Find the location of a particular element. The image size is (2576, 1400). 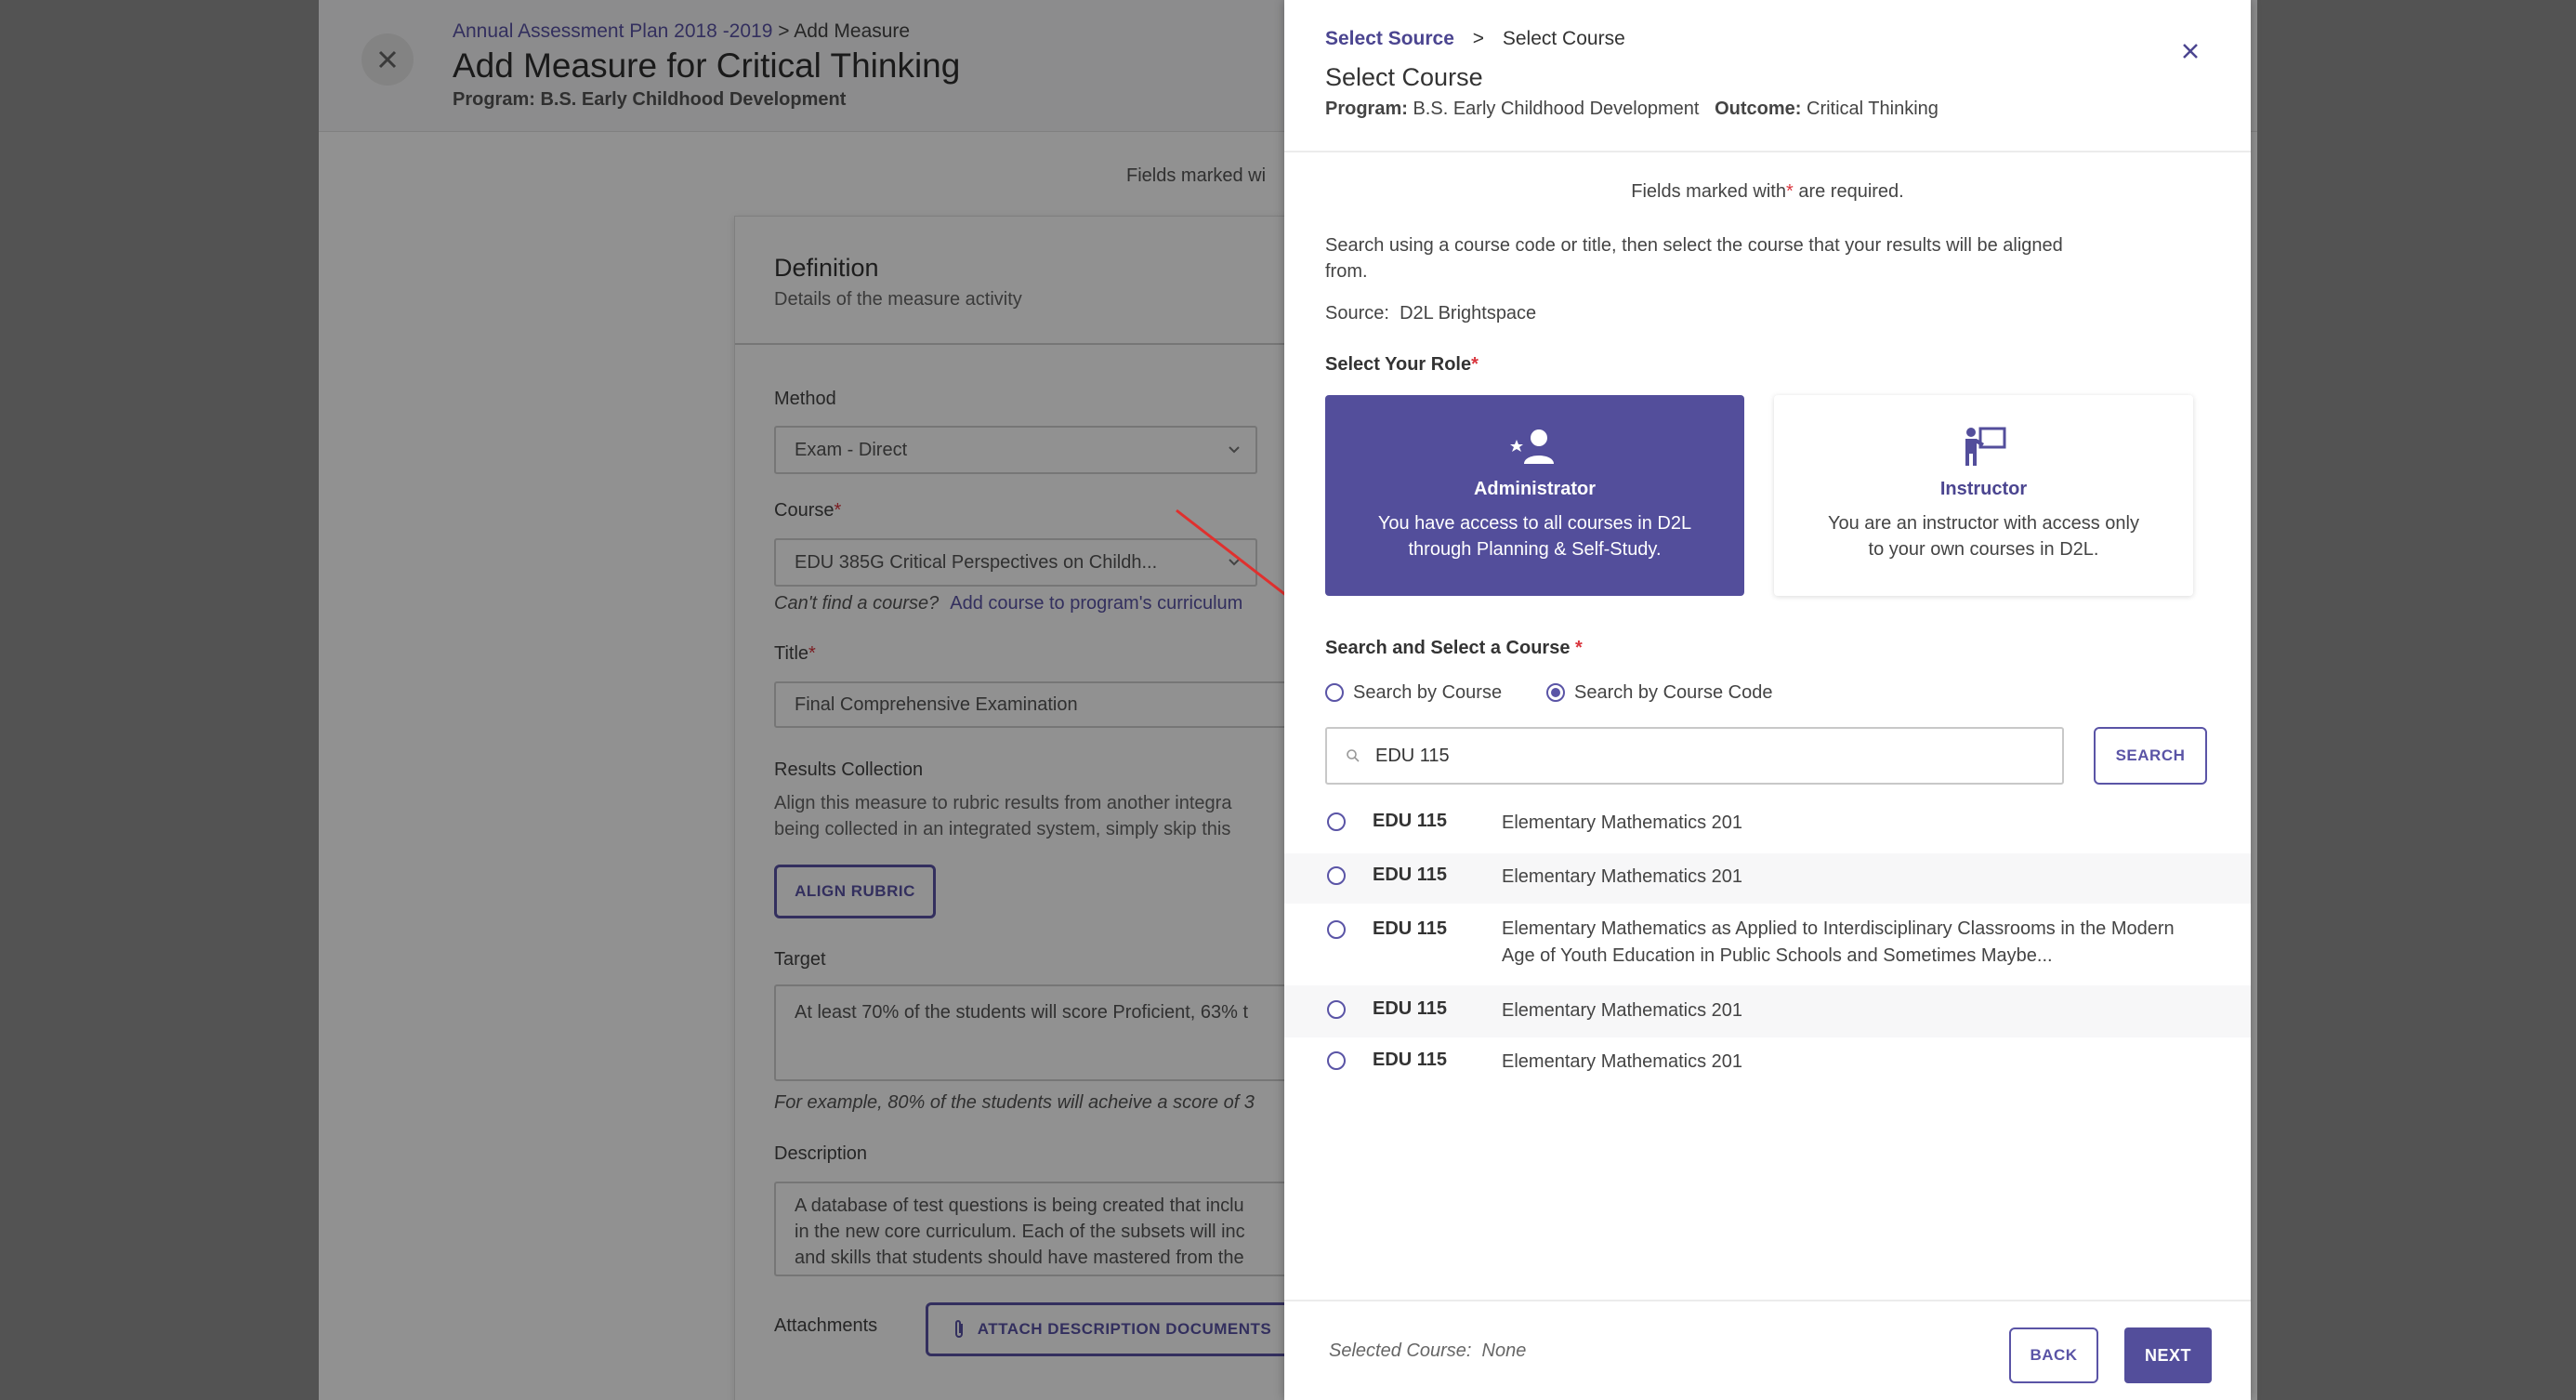

search-by-course-label: Search by Course is located at coordinates (1428, 692).